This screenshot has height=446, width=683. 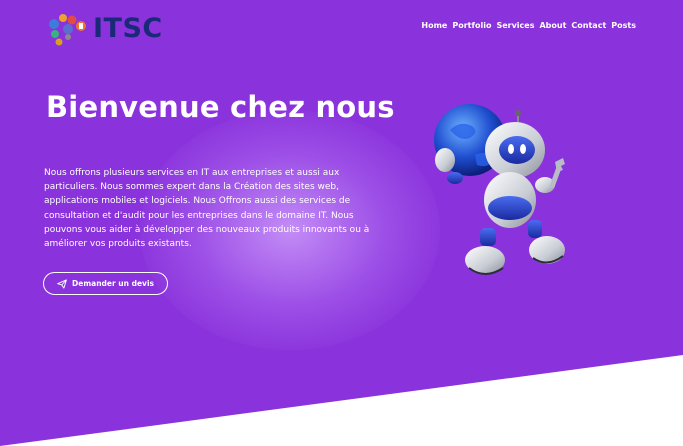 I want to click on paper-plane-icon, so click(x=62, y=283).